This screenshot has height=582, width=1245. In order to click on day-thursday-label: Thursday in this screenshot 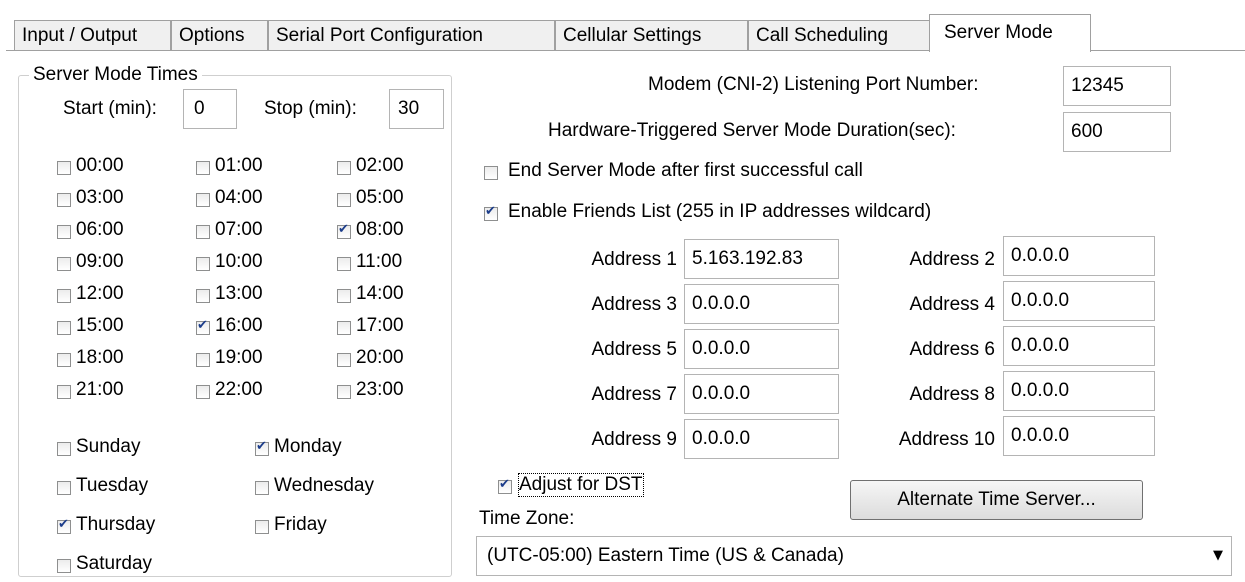, I will do `click(116, 524)`.